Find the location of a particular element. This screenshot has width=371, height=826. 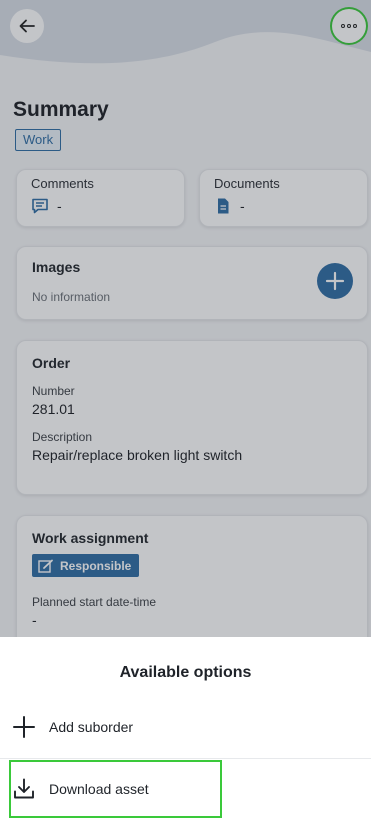

sheet-title: Available options is located at coordinates (185, 672).